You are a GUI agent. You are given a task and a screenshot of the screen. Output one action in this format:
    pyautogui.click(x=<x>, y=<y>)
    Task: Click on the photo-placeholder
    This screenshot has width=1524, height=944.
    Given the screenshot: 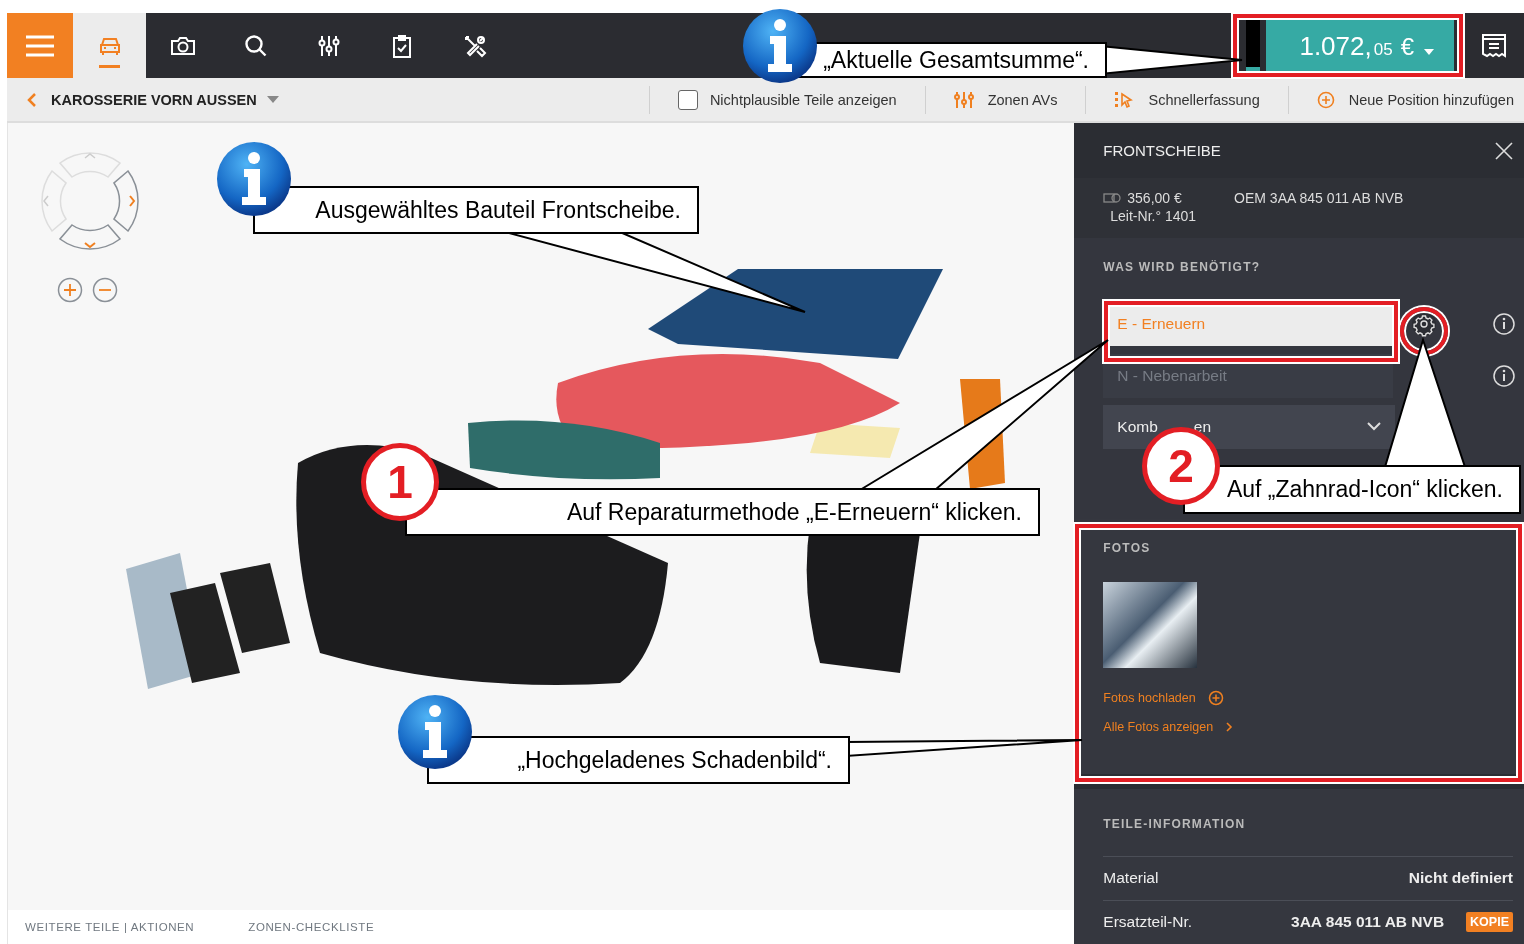 What is the action you would take?
    pyautogui.click(x=1150, y=624)
    